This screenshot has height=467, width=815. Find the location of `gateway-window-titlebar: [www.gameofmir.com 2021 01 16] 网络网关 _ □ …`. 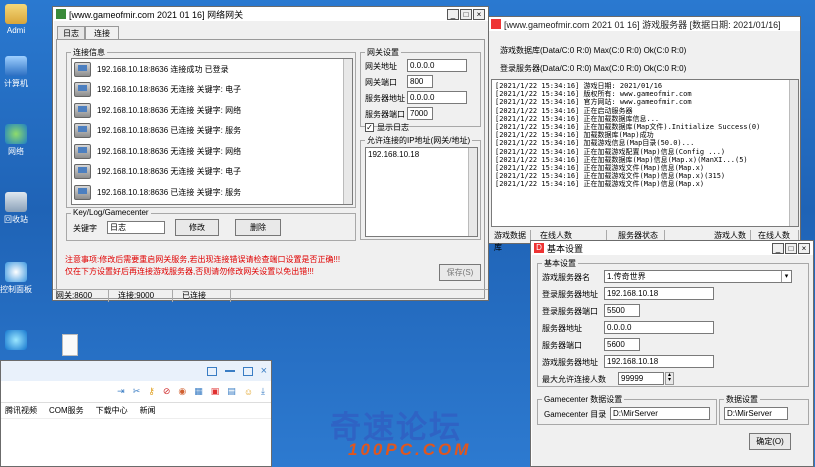

gateway-window-titlebar: [www.gameofmir.com 2021 01 16] 网络网关 _ □ … is located at coordinates (270, 14).